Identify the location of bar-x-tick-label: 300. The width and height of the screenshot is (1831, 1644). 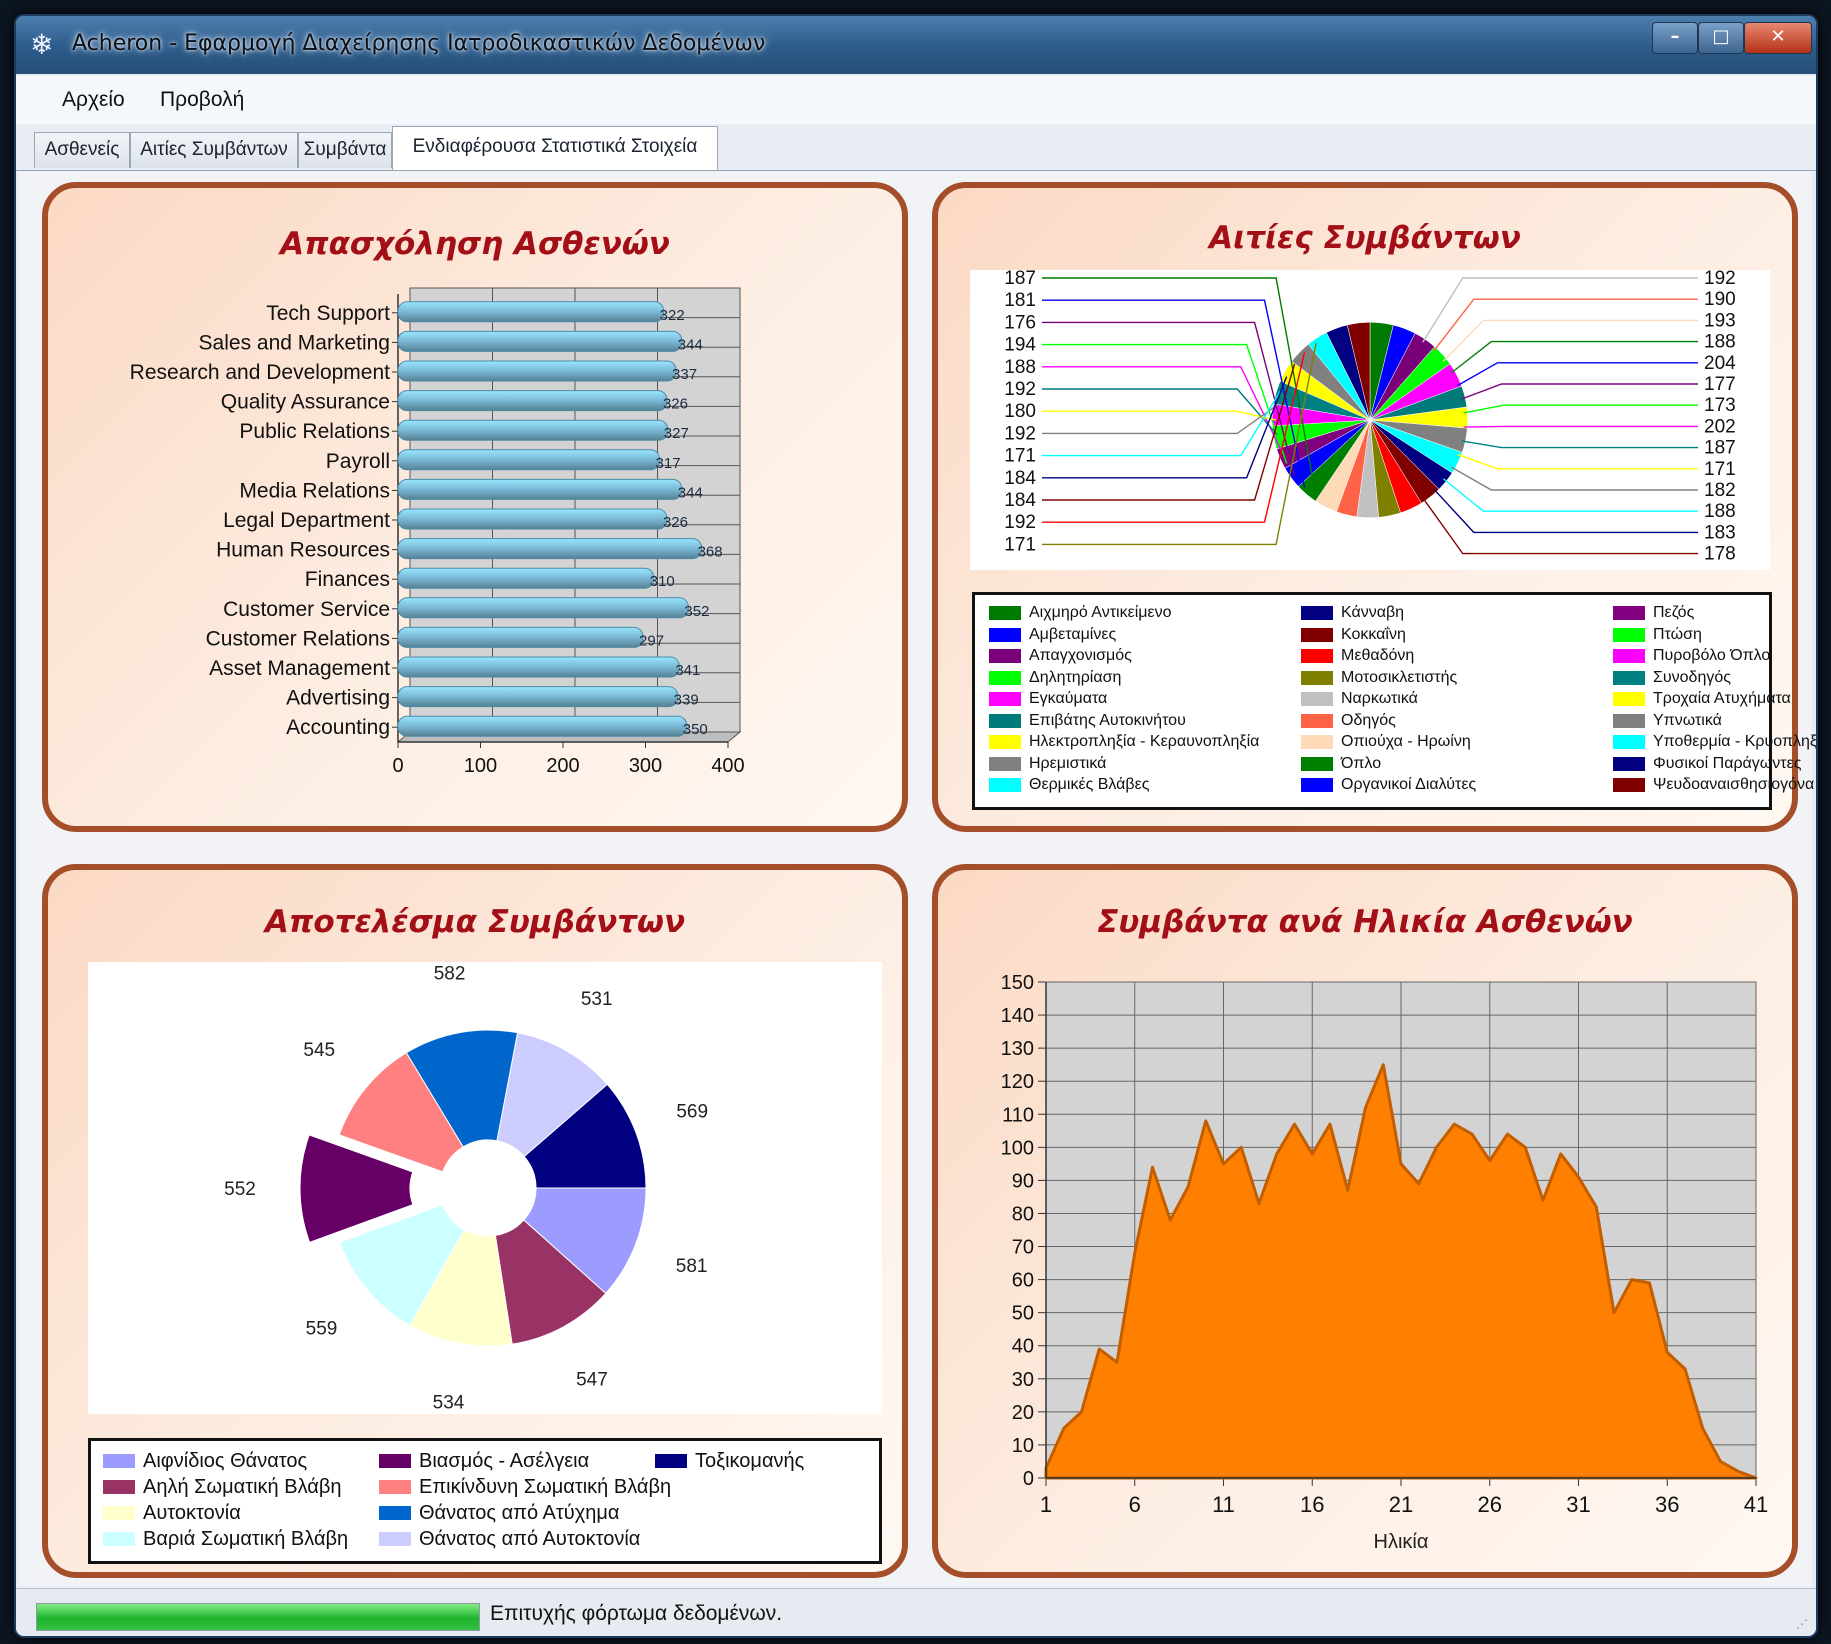
(645, 766).